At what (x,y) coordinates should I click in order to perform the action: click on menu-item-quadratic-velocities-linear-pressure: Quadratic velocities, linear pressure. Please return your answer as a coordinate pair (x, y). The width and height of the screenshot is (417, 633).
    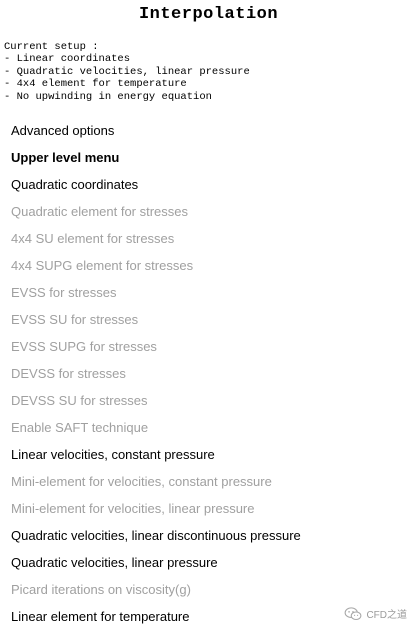
    Looking at the image, I should click on (156, 562).